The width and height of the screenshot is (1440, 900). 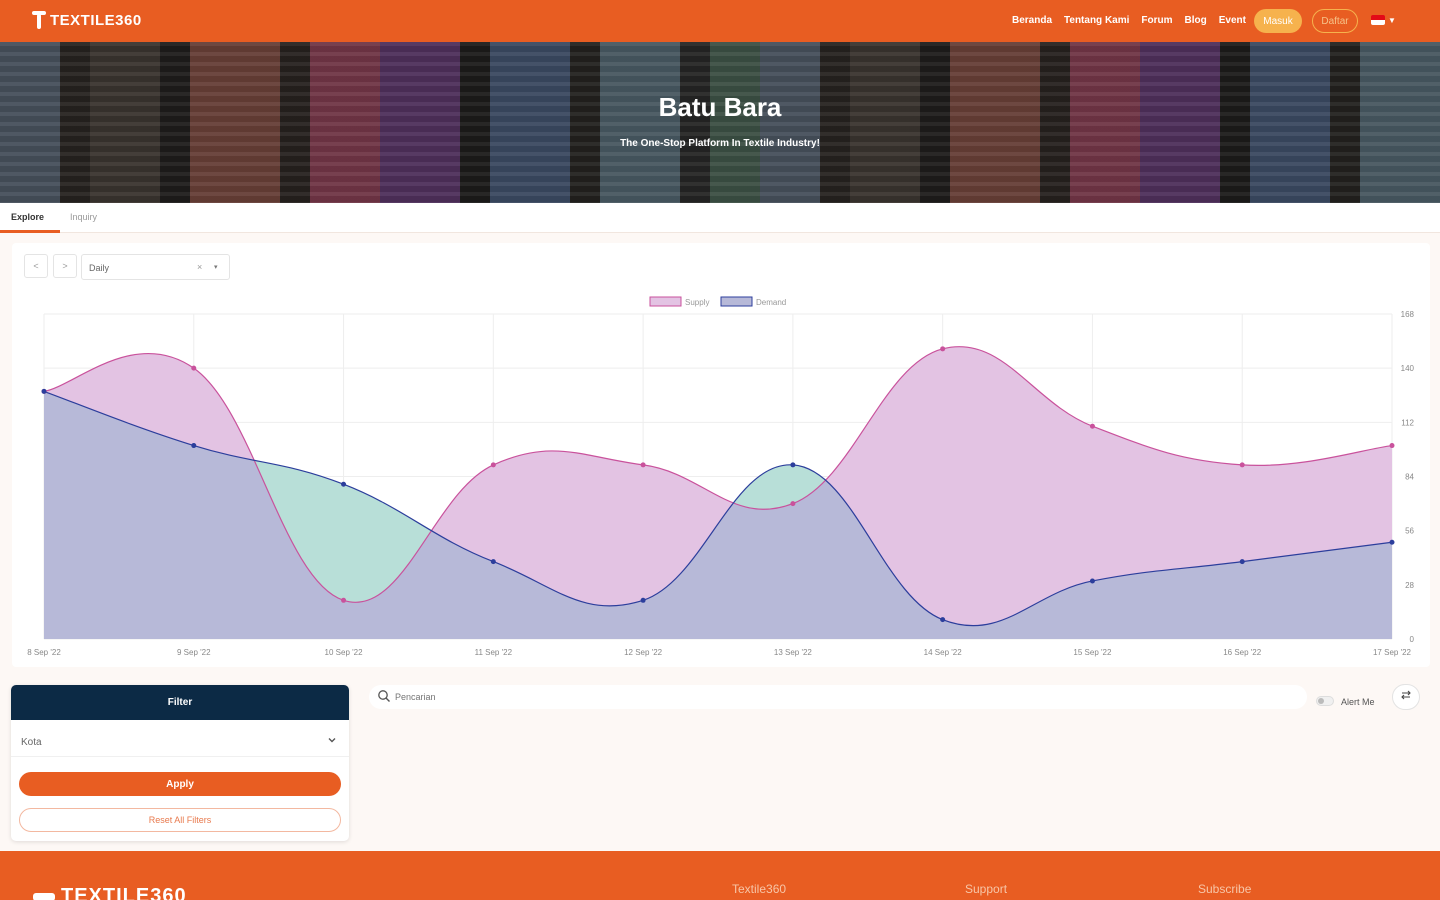 I want to click on nav-link-blog: Blog, so click(x=1196, y=20).